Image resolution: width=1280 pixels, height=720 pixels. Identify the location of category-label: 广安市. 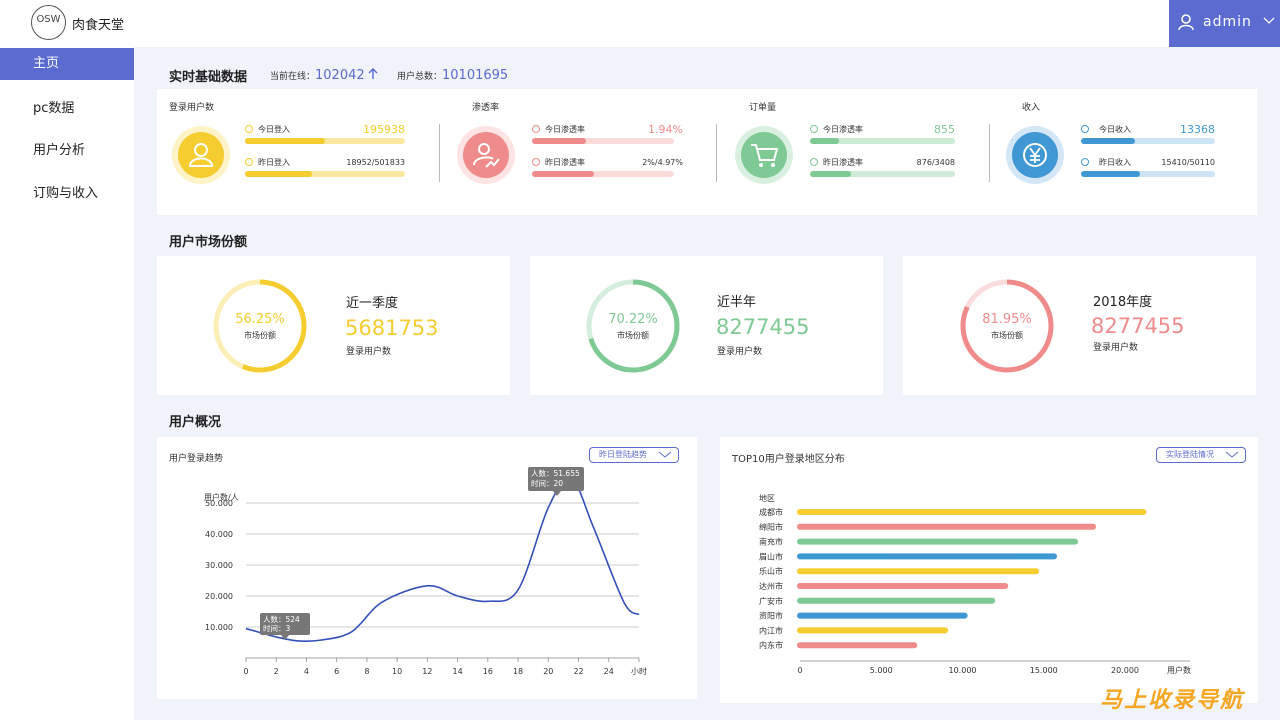
(771, 601).